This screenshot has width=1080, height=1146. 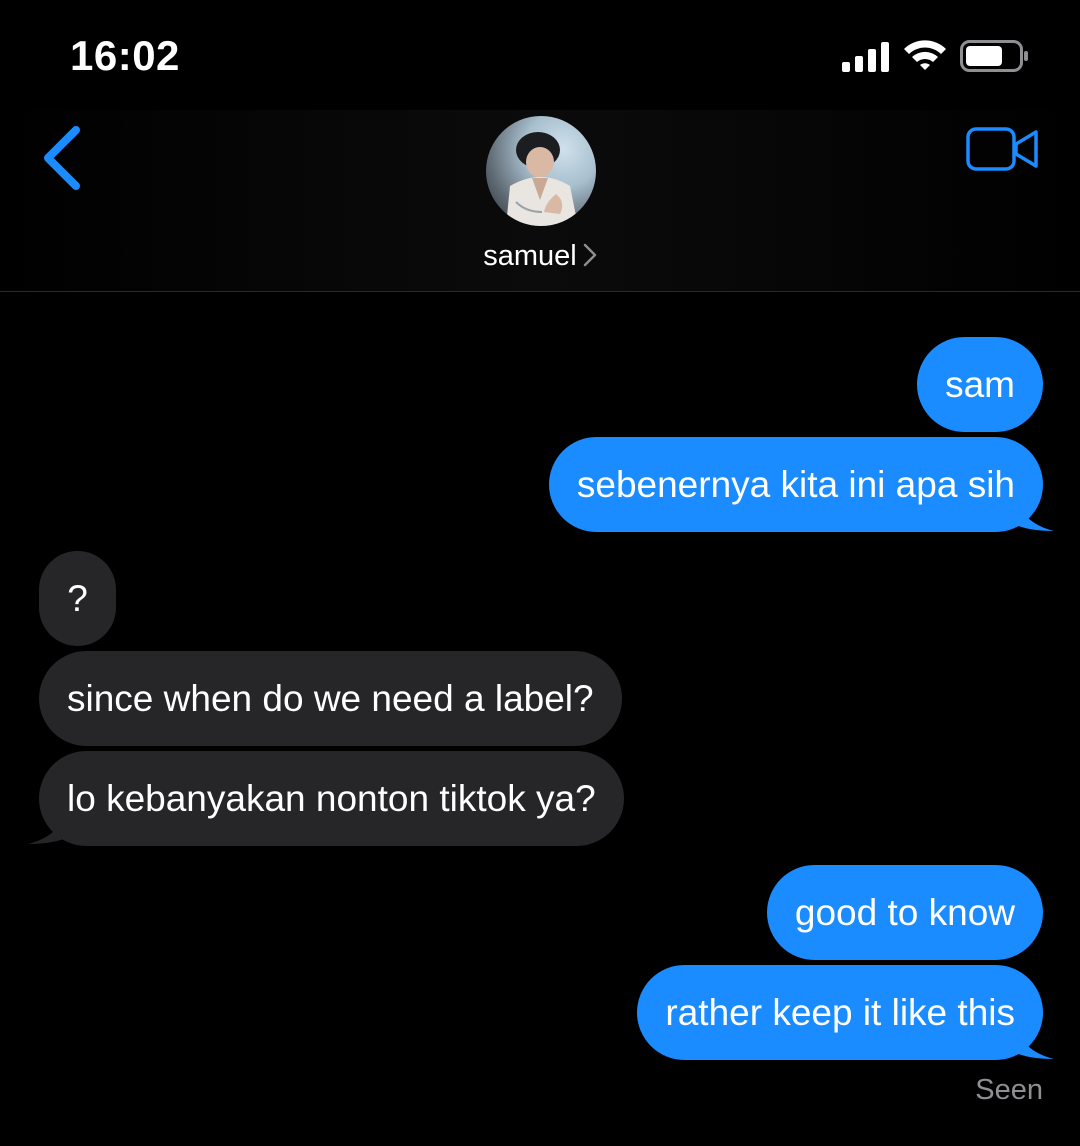 What do you see at coordinates (540, 55) in the screenshot?
I see `status-bar: 16:02` at bounding box center [540, 55].